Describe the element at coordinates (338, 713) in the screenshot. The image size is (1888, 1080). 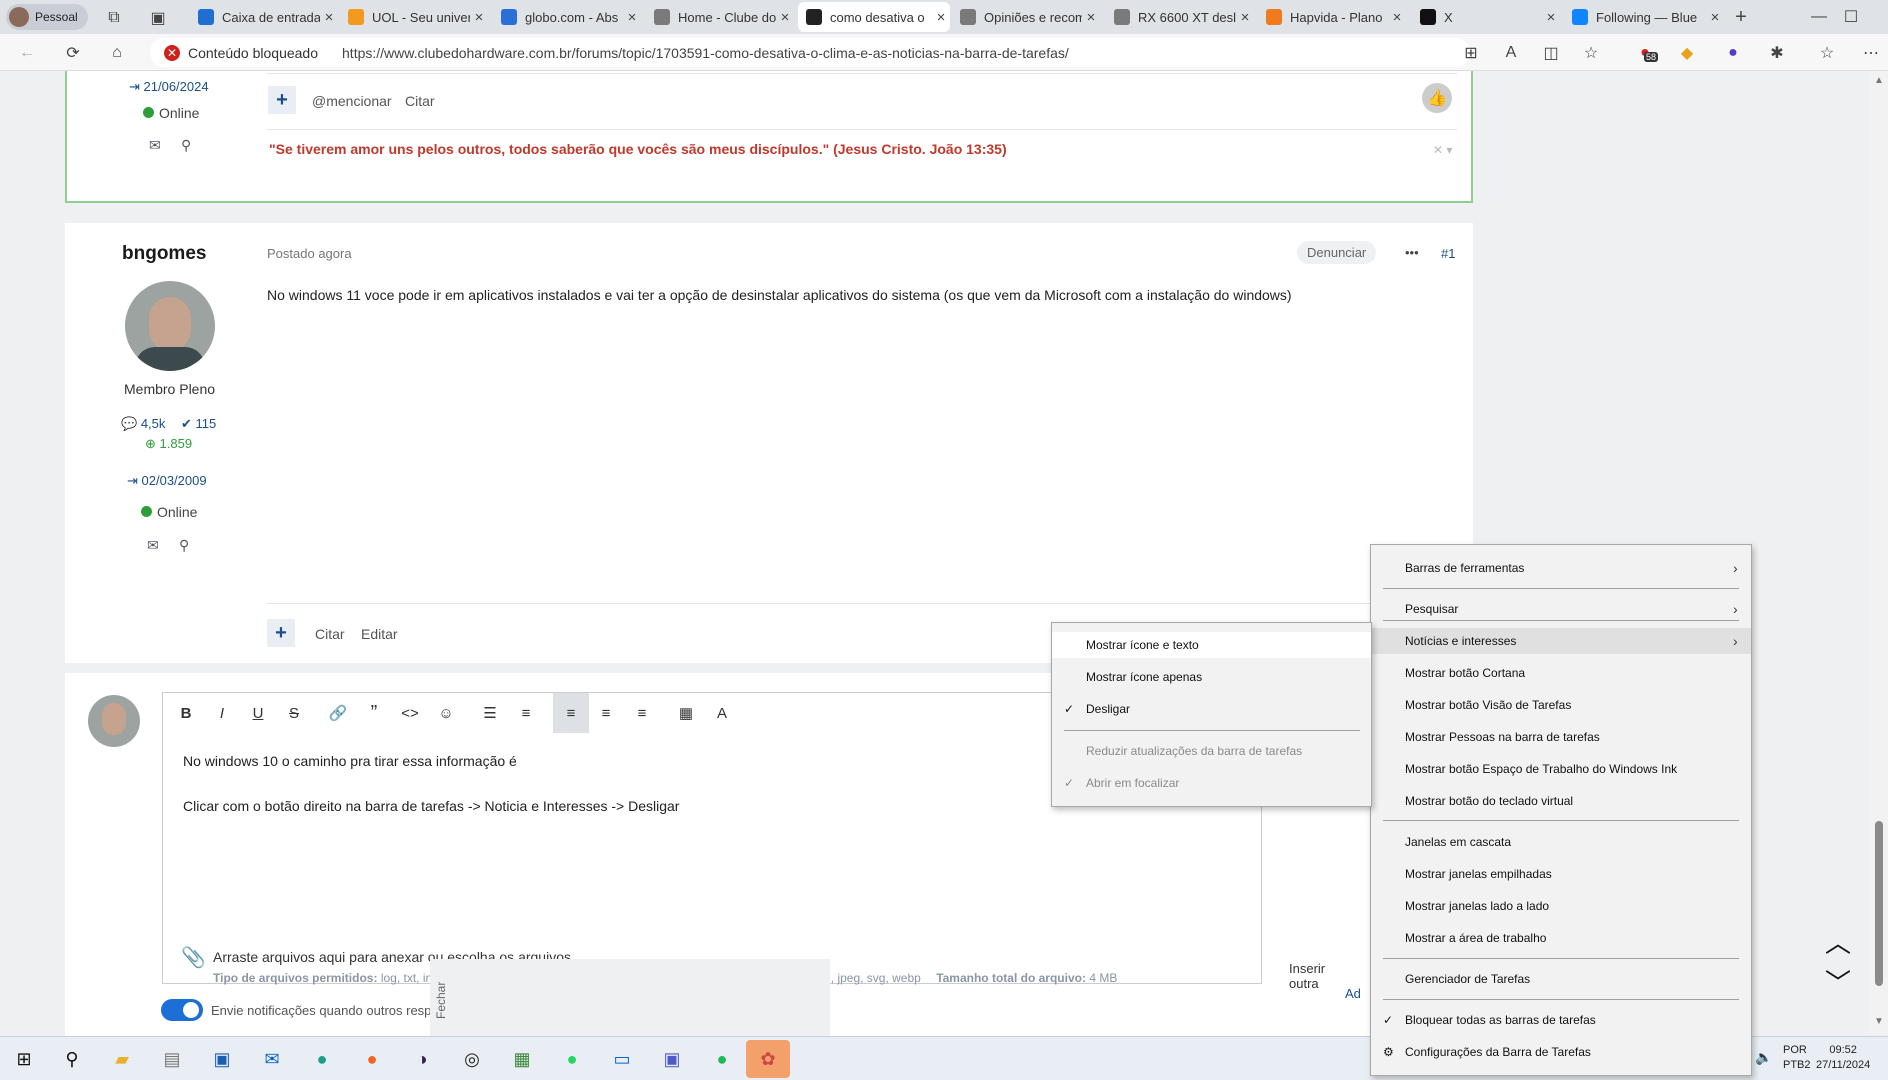
I see `link-icon: 🔗` at that location.